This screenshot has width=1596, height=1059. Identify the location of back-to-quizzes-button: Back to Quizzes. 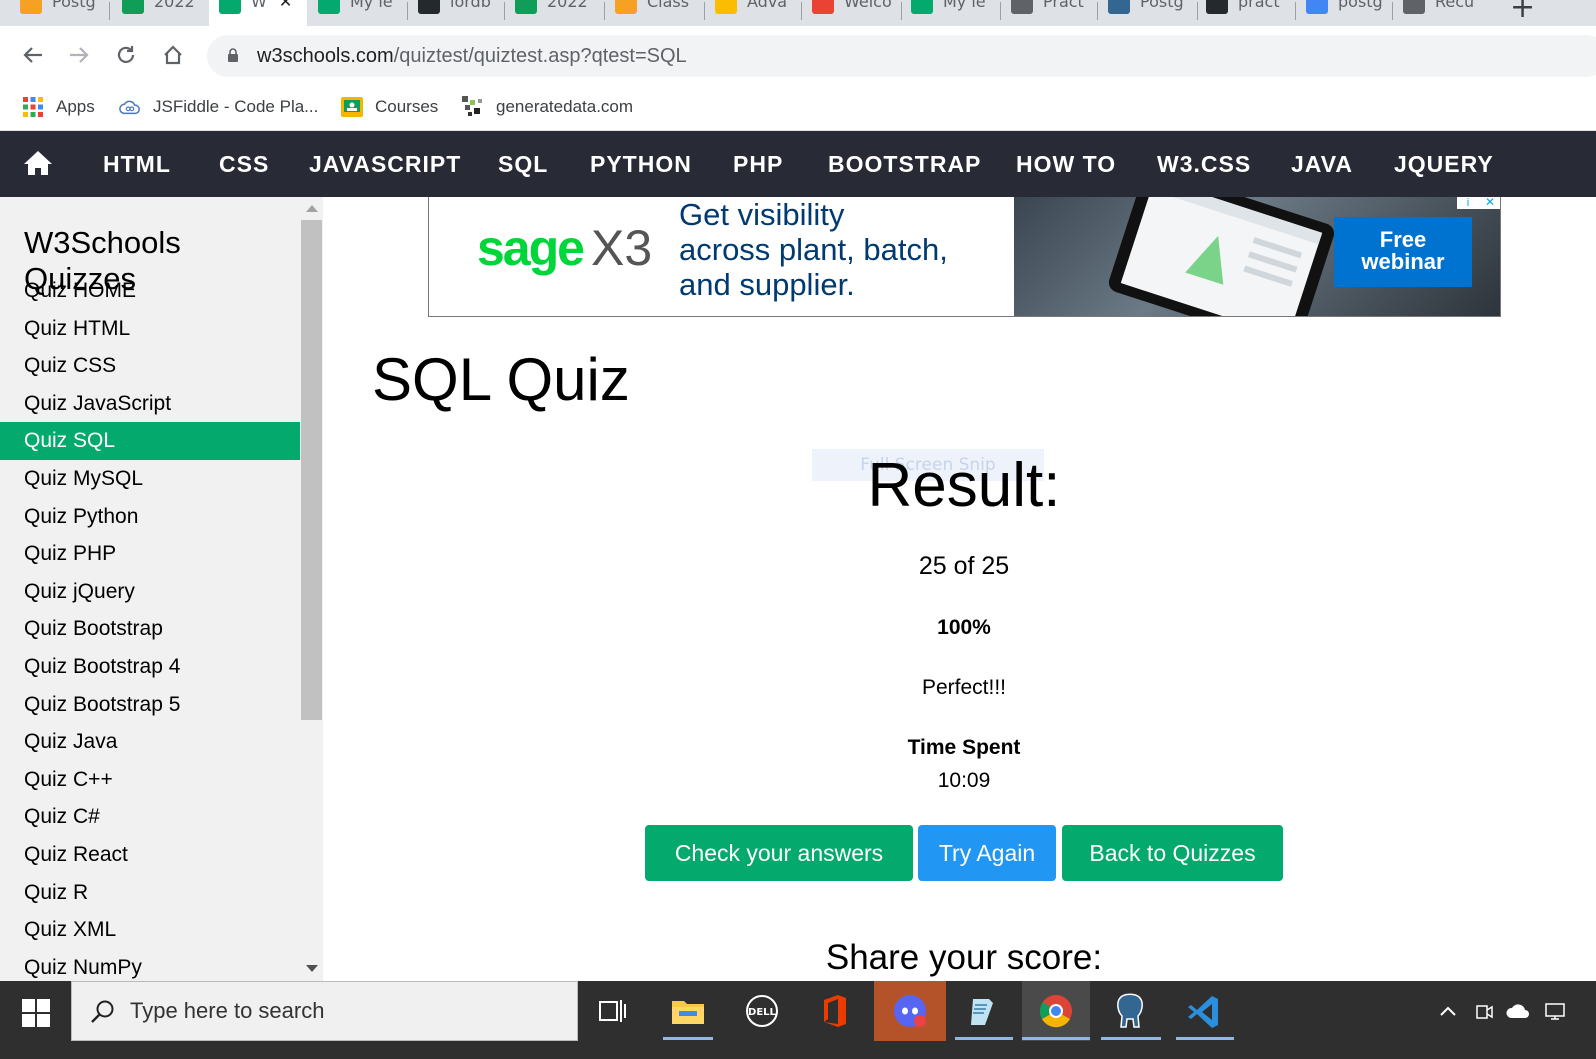
(1172, 853).